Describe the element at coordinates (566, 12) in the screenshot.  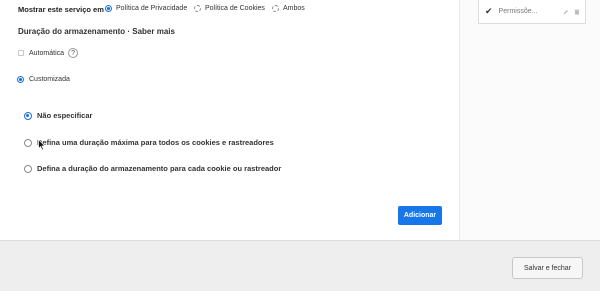
I see `pencil-icon` at that location.